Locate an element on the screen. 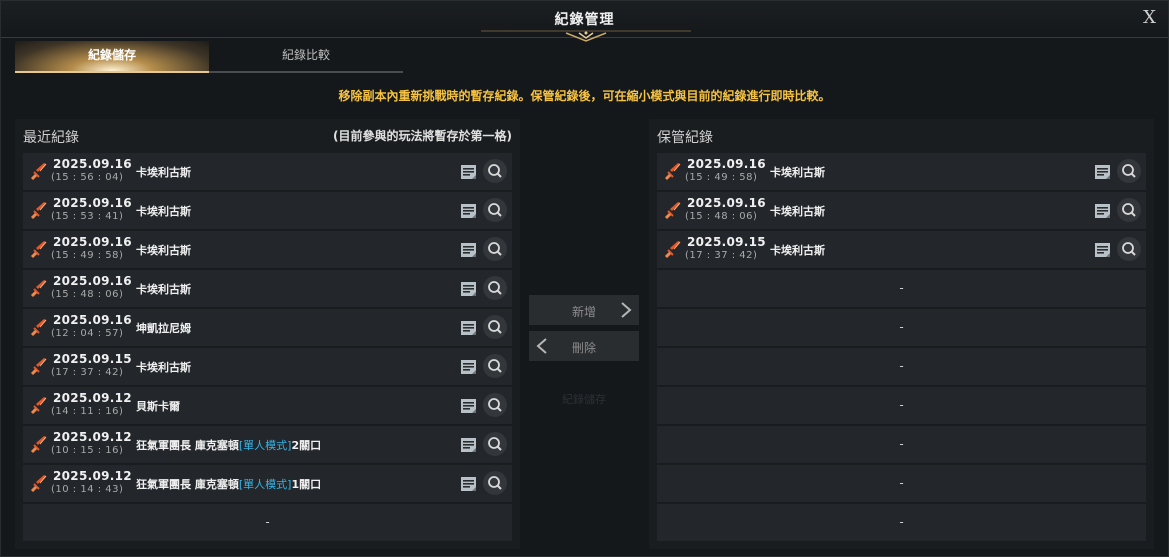  dungeon-name: 狂氣軍團長 庫克塞頓 is located at coordinates (187, 445).